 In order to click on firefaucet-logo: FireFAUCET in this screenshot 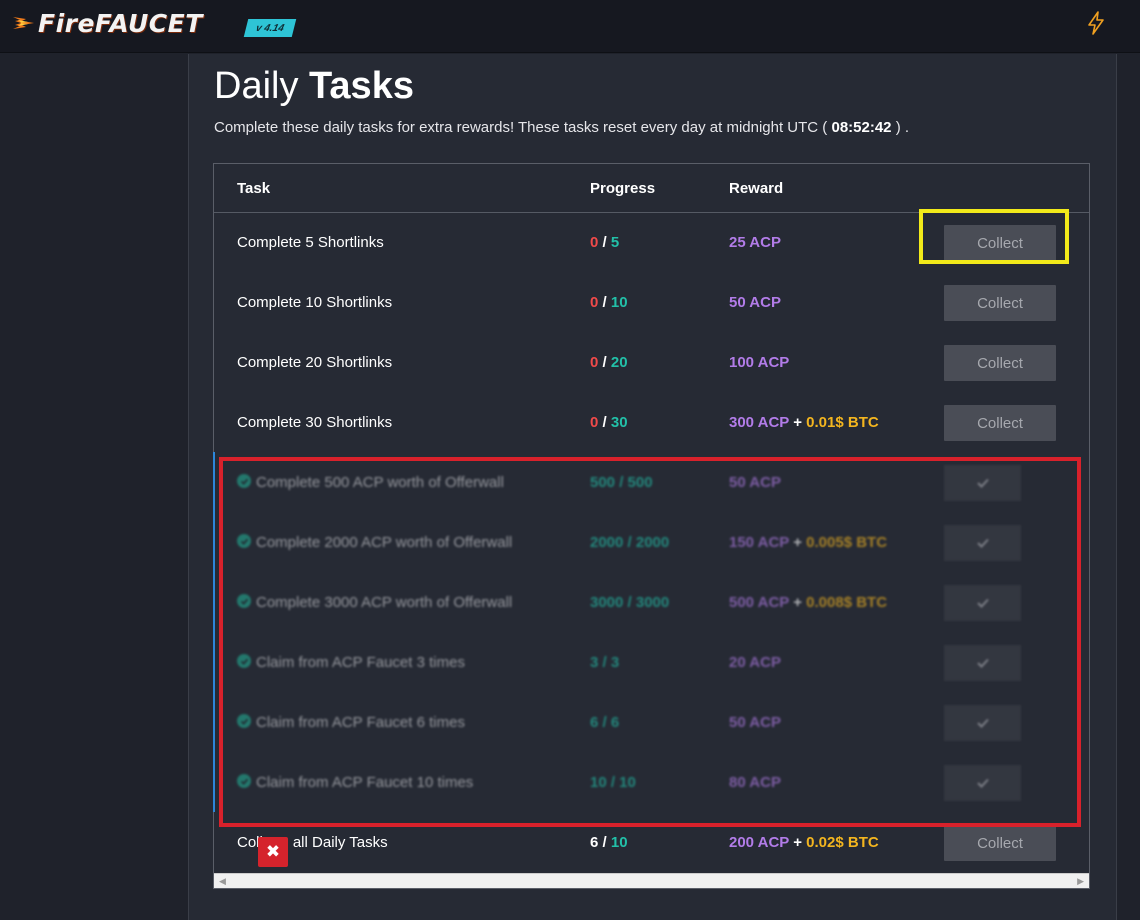, I will do `click(107, 23)`.